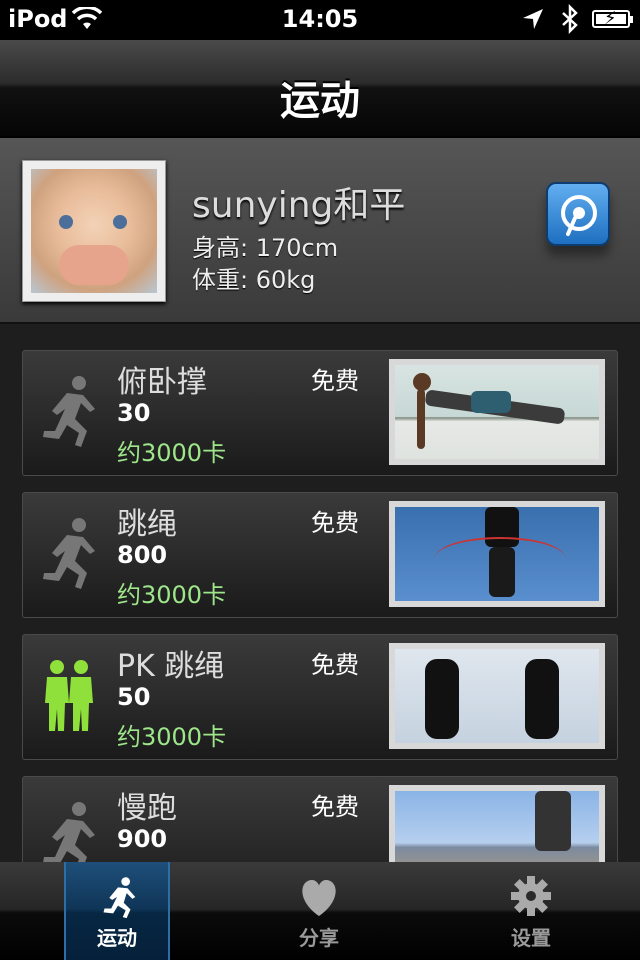  What do you see at coordinates (320, 101) in the screenshot?
I see `page-title: 运动` at bounding box center [320, 101].